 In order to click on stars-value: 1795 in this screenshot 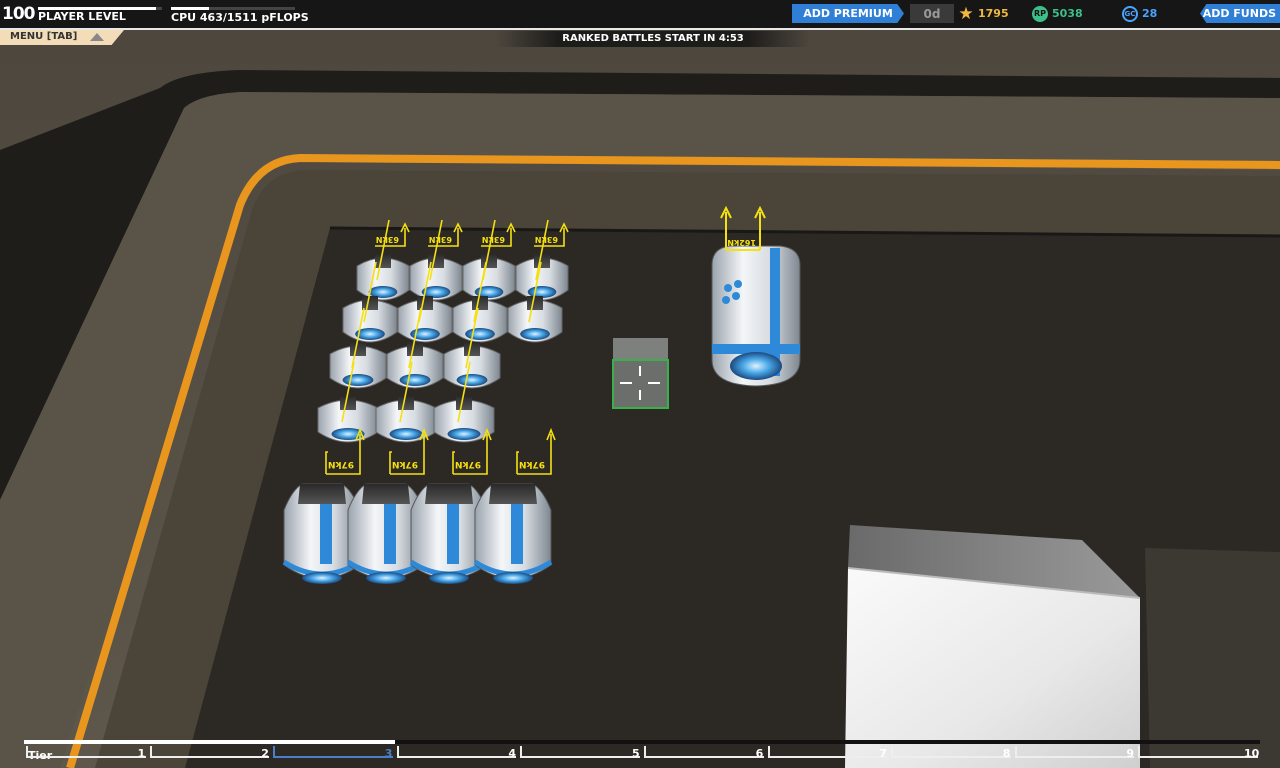, I will do `click(993, 13)`.